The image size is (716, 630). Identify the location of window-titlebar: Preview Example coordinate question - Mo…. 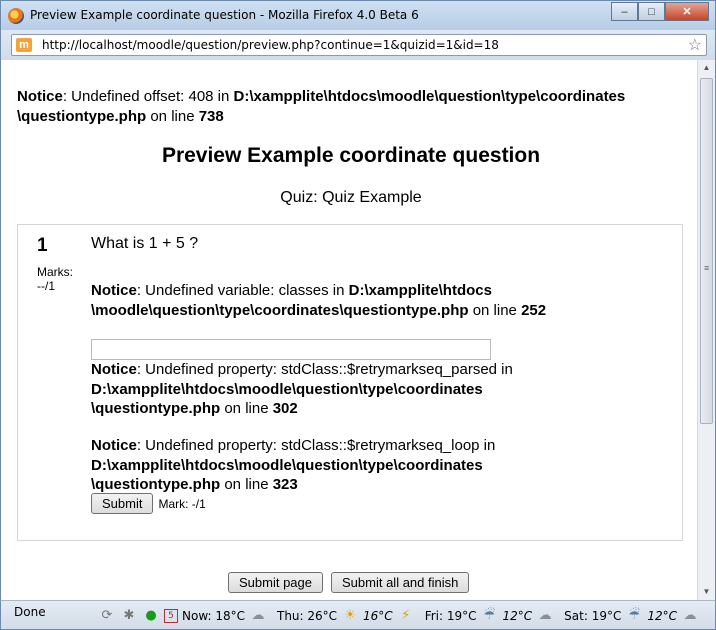
(358, 15).